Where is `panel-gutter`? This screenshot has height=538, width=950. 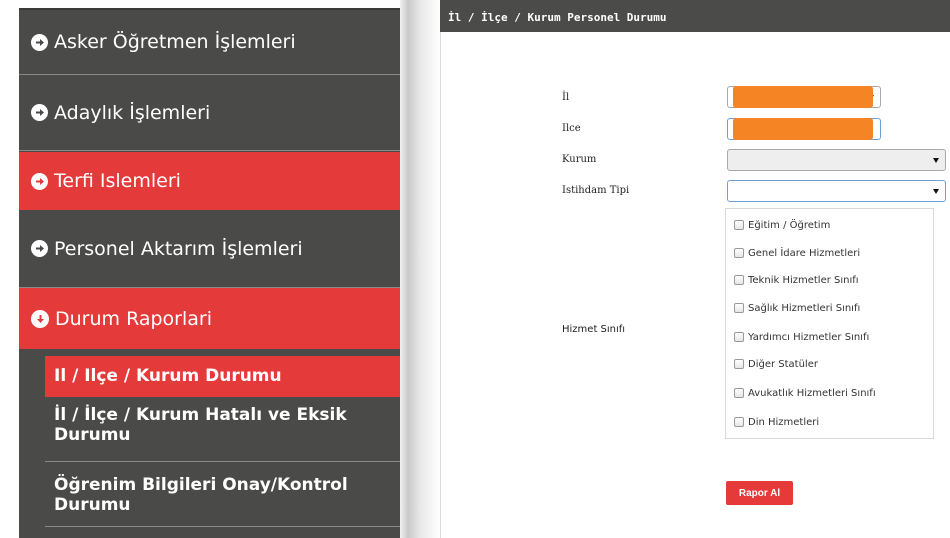
panel-gutter is located at coordinates (430, 269).